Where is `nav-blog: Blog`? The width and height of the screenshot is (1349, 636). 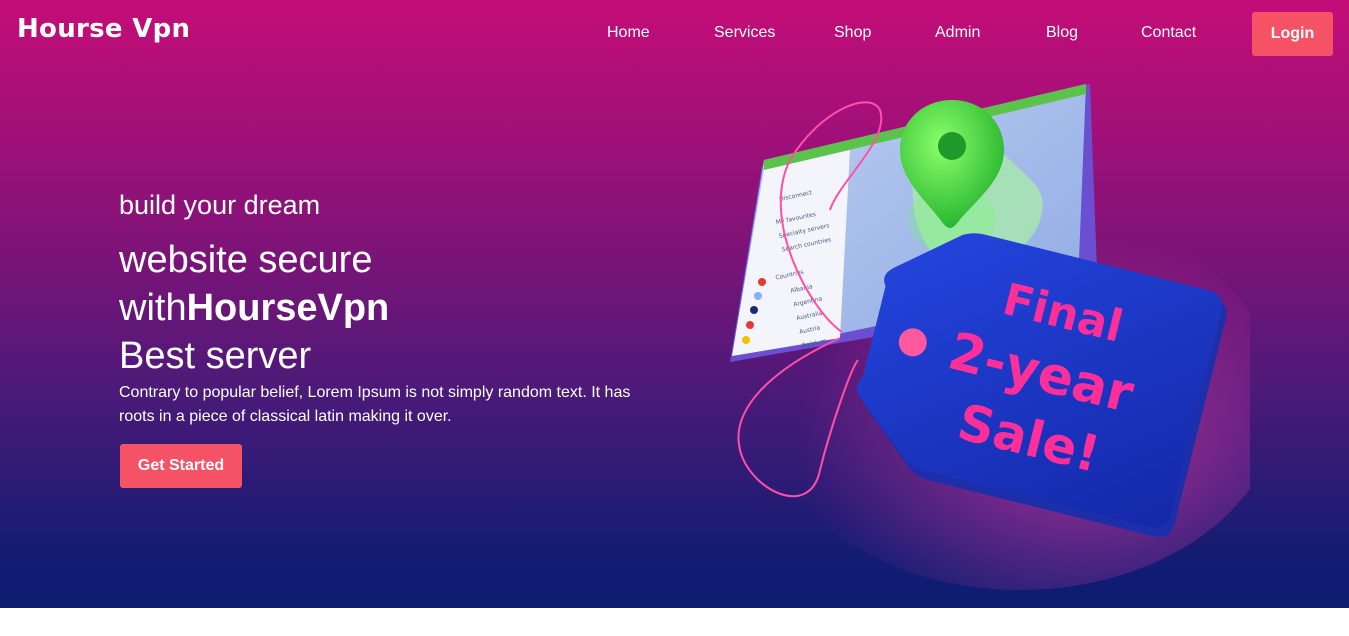
nav-blog: Blog is located at coordinates (1062, 33).